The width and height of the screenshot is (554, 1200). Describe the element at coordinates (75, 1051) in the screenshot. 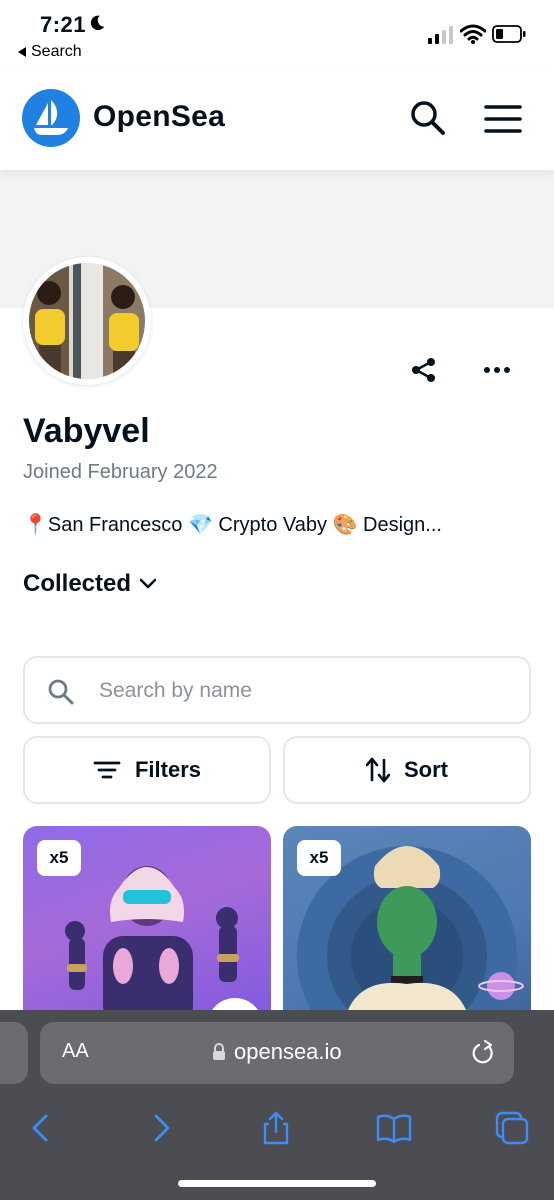

I see `text-size-button: AA` at that location.